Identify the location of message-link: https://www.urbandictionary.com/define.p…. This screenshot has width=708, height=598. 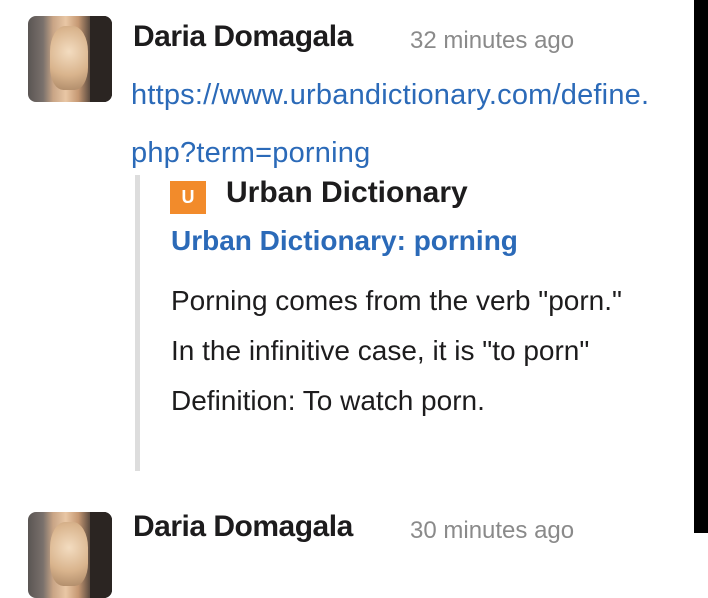
(391, 124).